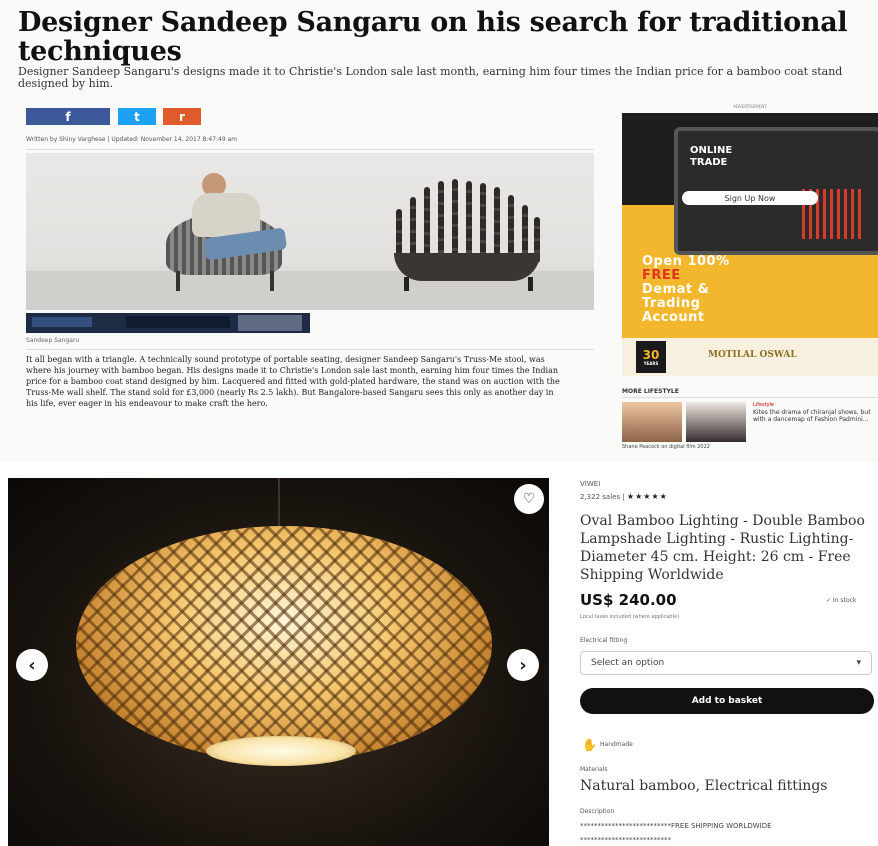 The image size is (878, 846). I want to click on next-image-button: ›, so click(523, 665).